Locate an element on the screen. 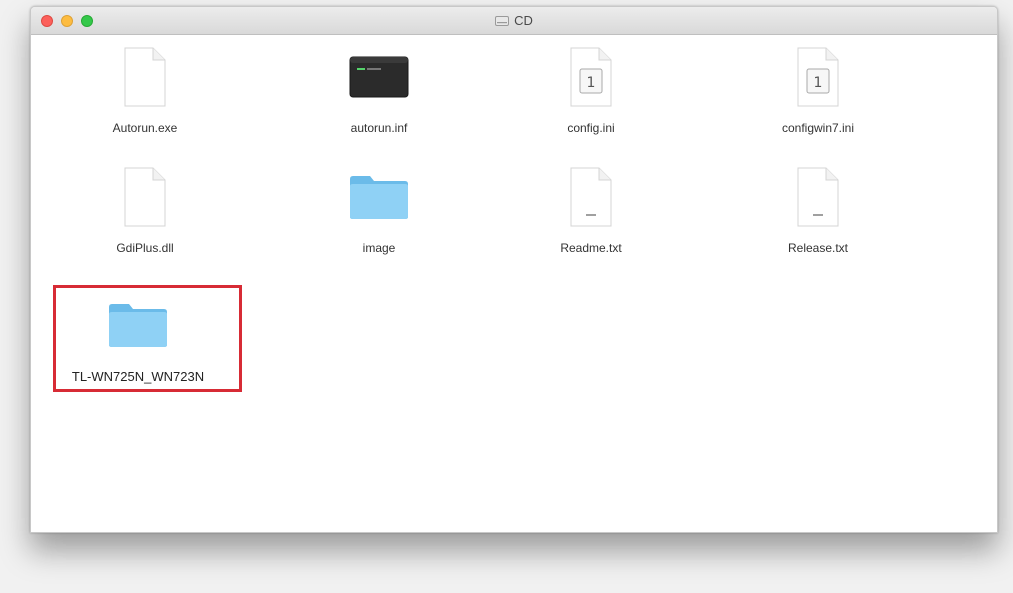  folder-item-image: image is located at coordinates (379, 210).